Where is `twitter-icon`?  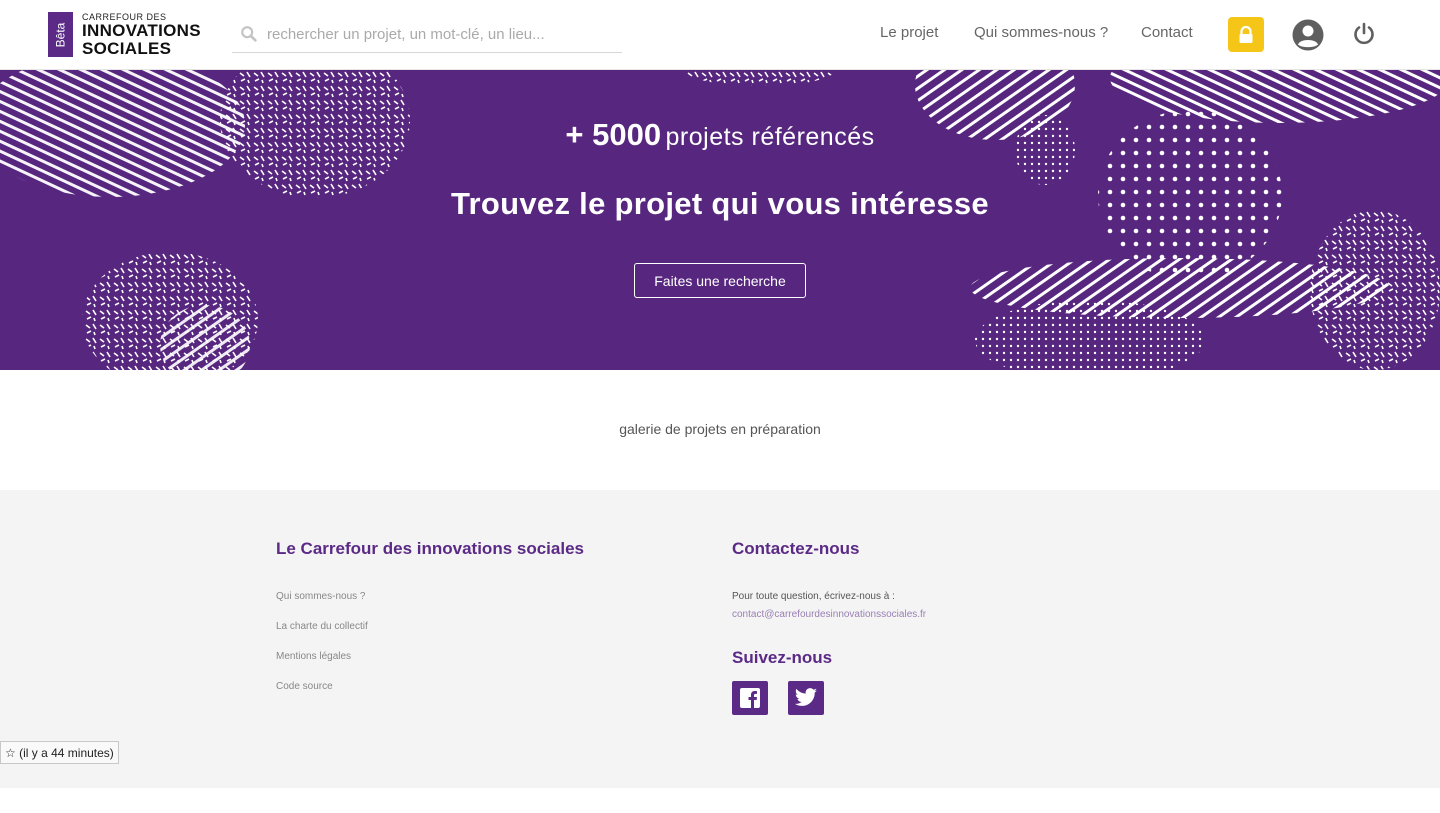 twitter-icon is located at coordinates (806, 697).